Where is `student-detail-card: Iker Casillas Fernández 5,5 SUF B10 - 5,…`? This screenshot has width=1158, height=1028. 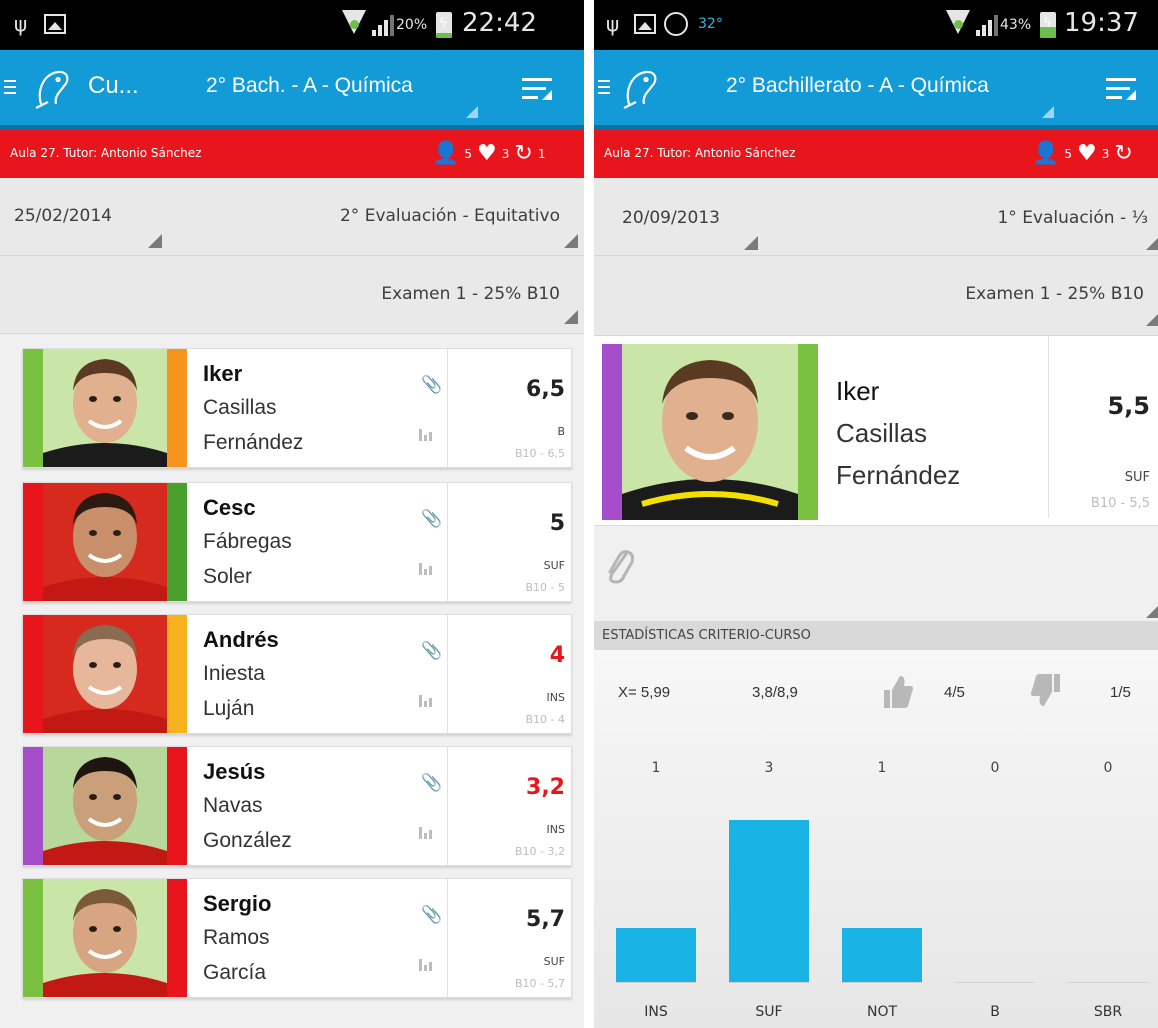 student-detail-card: Iker Casillas Fernández 5,5 SUF B10 - 5,… is located at coordinates (876, 431).